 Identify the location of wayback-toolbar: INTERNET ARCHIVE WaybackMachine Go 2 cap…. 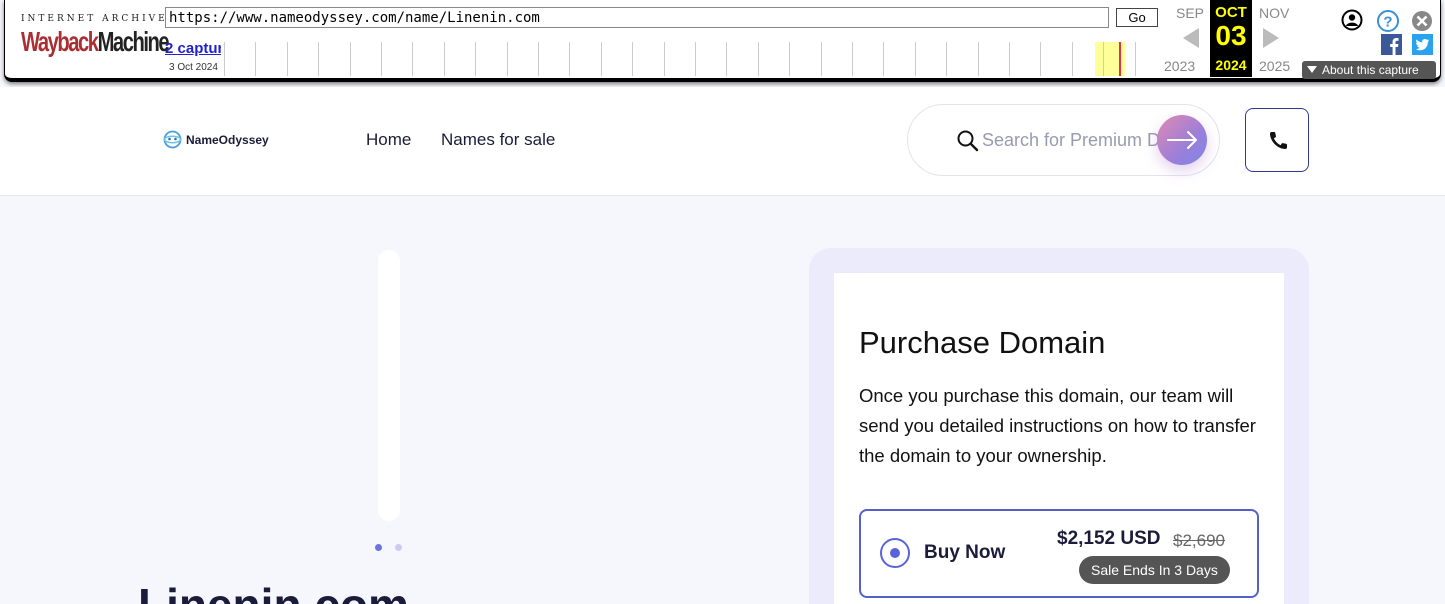
(722, 41).